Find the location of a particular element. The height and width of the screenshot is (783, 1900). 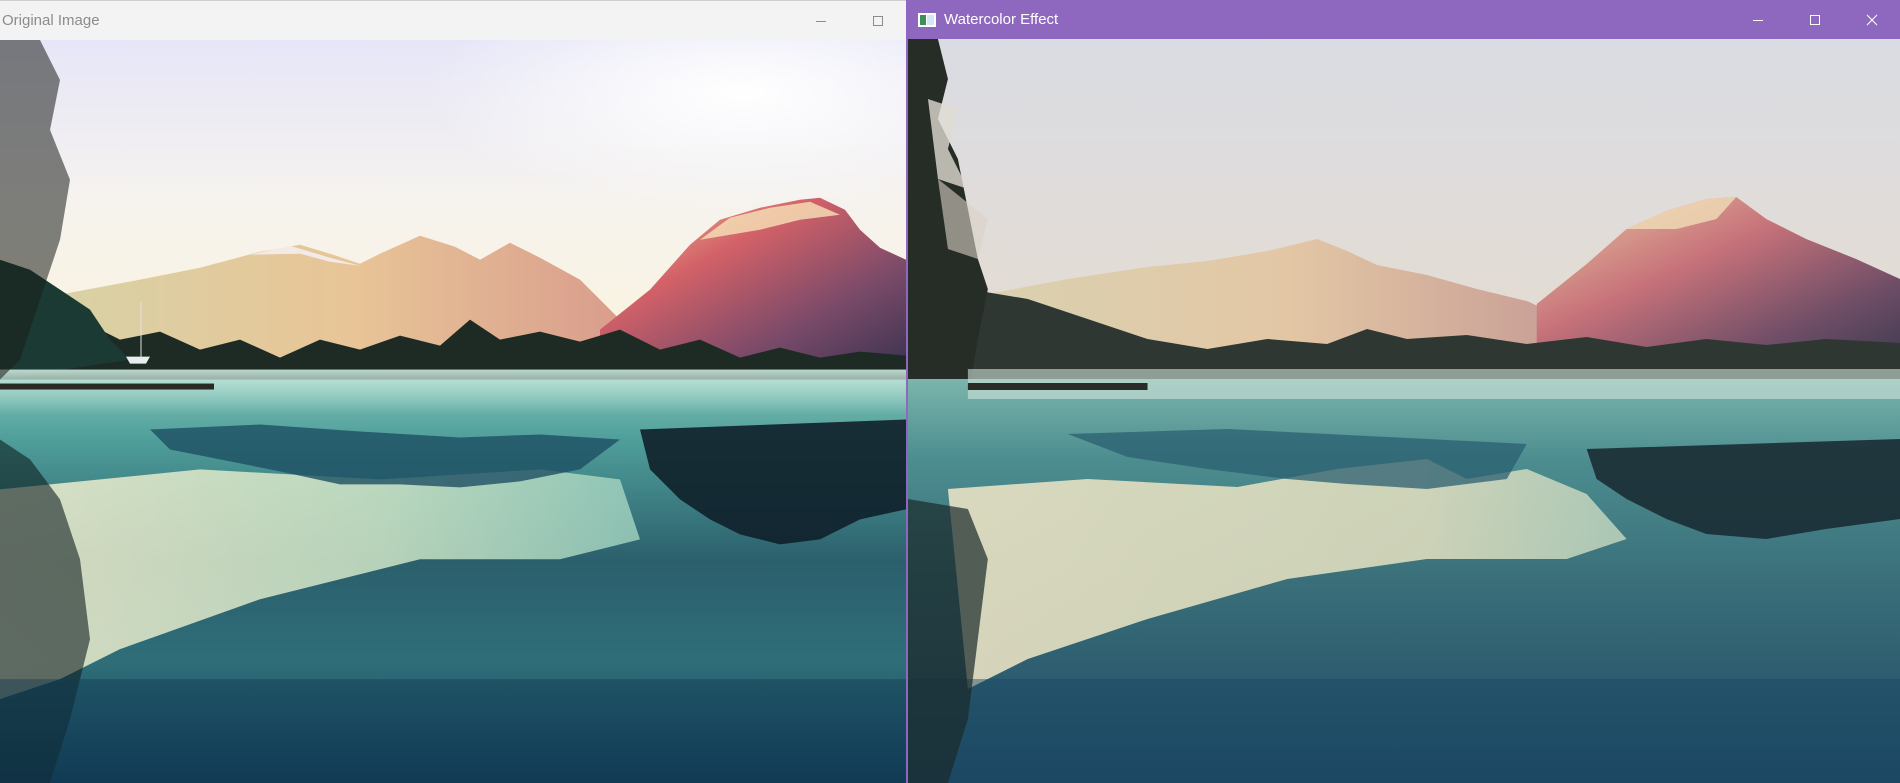

close-button is located at coordinates (1871, 19).